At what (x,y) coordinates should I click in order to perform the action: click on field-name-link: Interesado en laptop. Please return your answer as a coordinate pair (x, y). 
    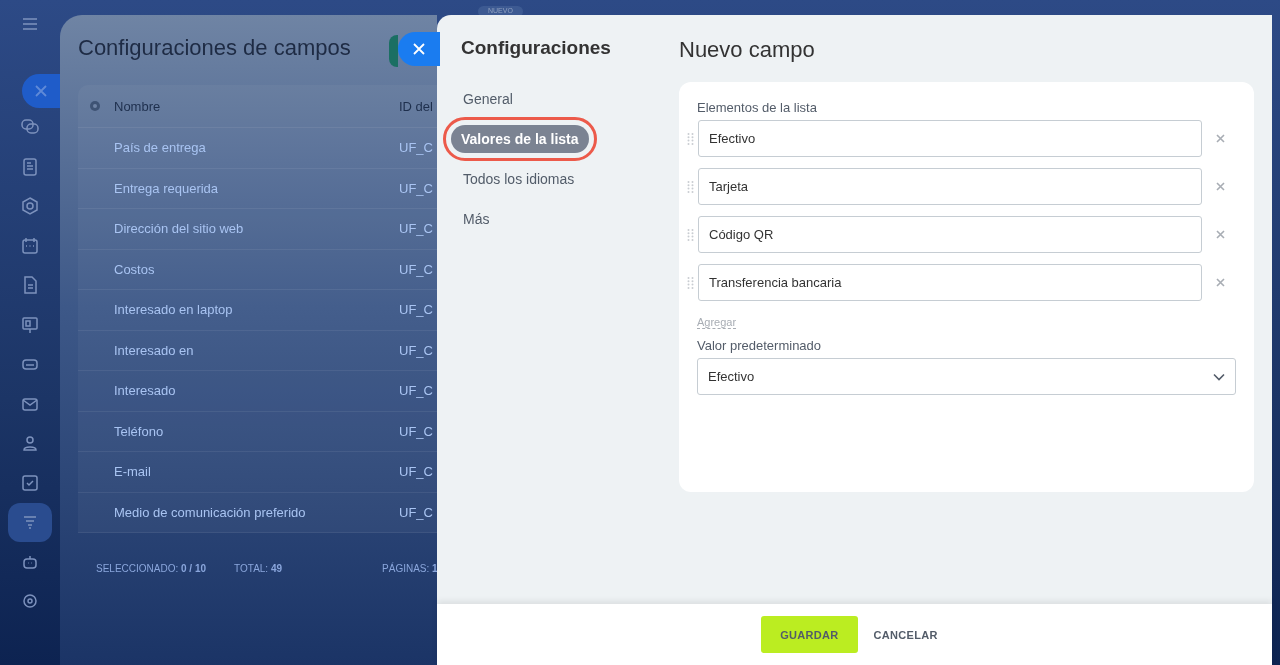
    Looking at the image, I should click on (238, 310).